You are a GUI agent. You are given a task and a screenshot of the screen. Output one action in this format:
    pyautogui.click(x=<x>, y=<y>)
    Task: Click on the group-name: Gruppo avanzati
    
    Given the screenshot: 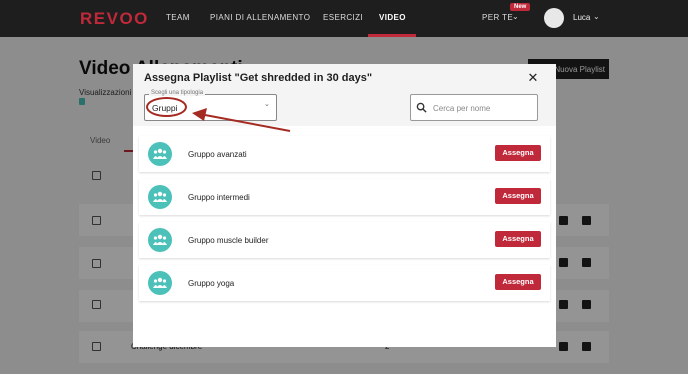 What is the action you would take?
    pyautogui.click(x=217, y=154)
    